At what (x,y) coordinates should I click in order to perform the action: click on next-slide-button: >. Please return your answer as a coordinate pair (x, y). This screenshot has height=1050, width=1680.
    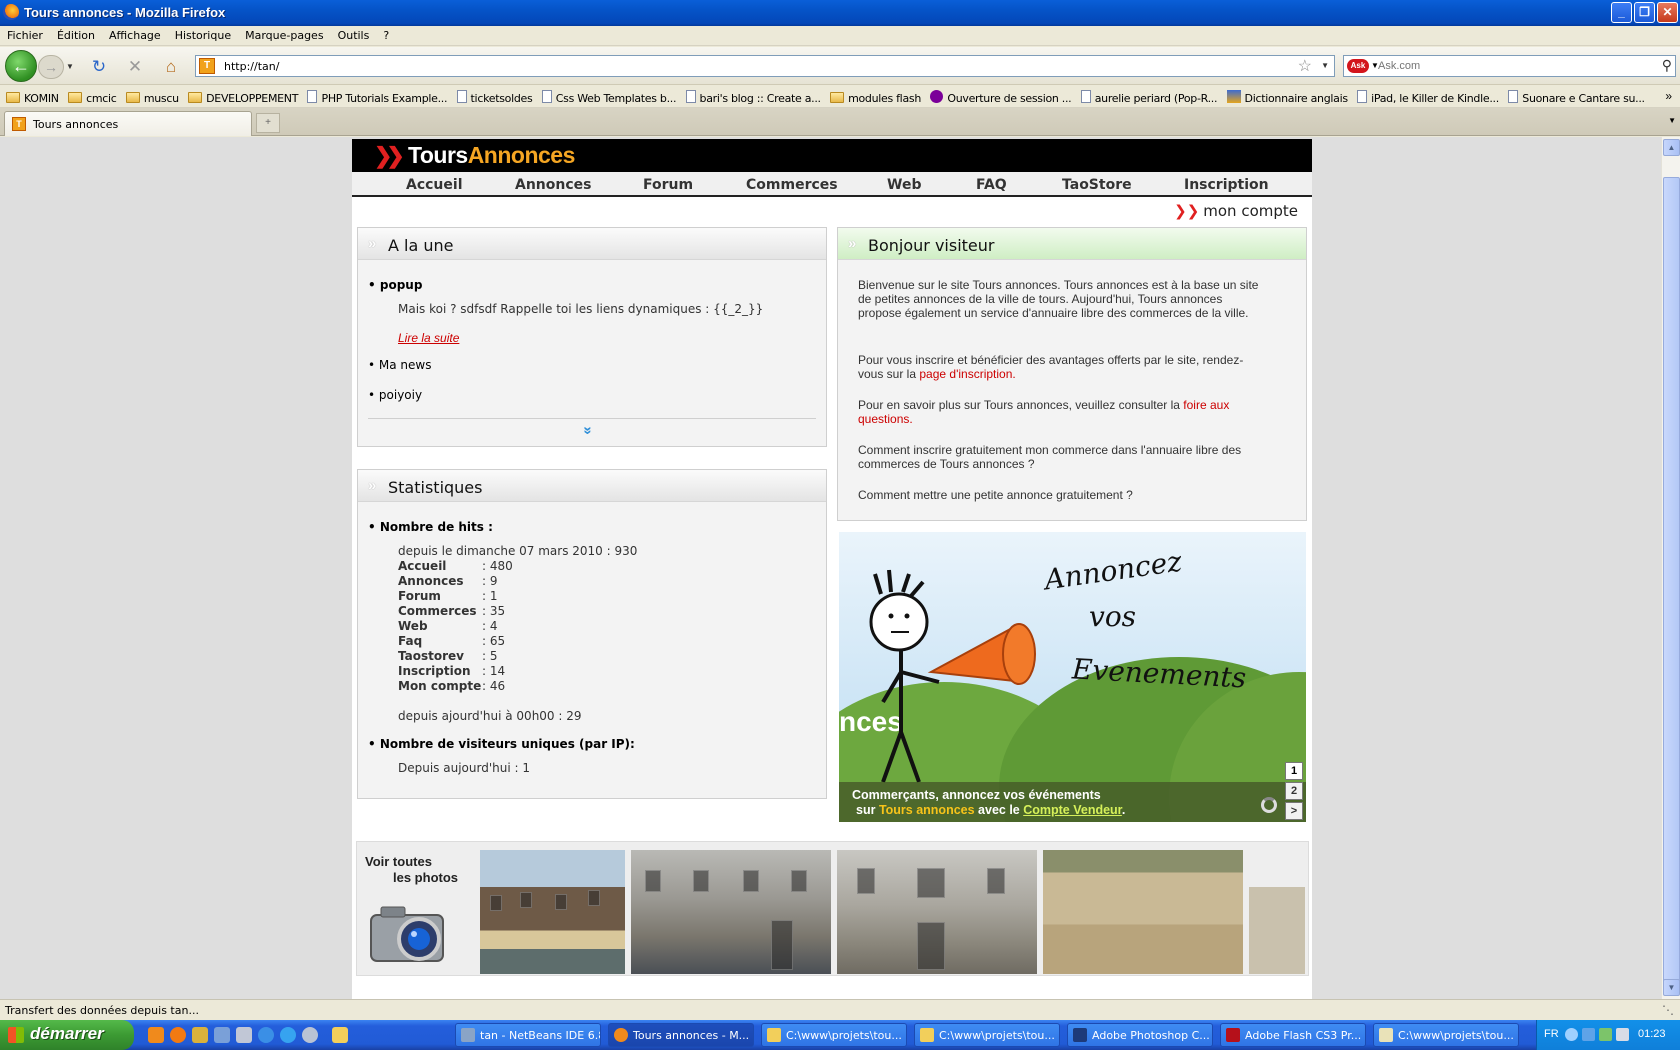
    Looking at the image, I should click on (1294, 811).